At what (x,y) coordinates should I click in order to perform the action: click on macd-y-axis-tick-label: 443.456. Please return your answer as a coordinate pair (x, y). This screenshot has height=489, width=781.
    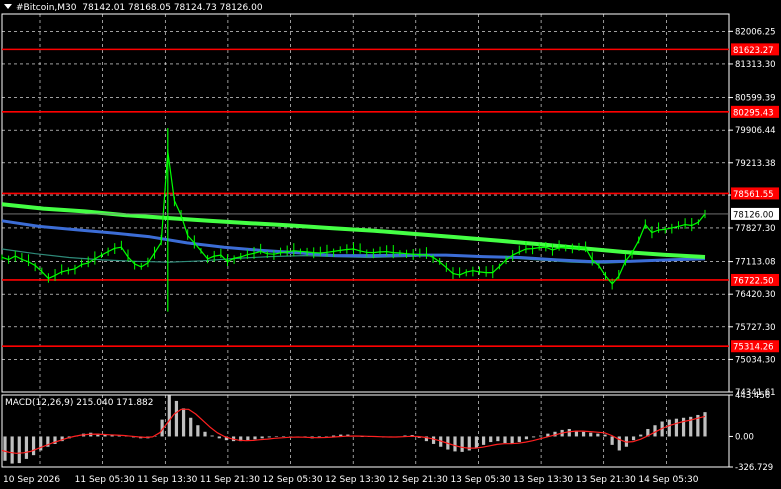
    Looking at the image, I should click on (752, 396).